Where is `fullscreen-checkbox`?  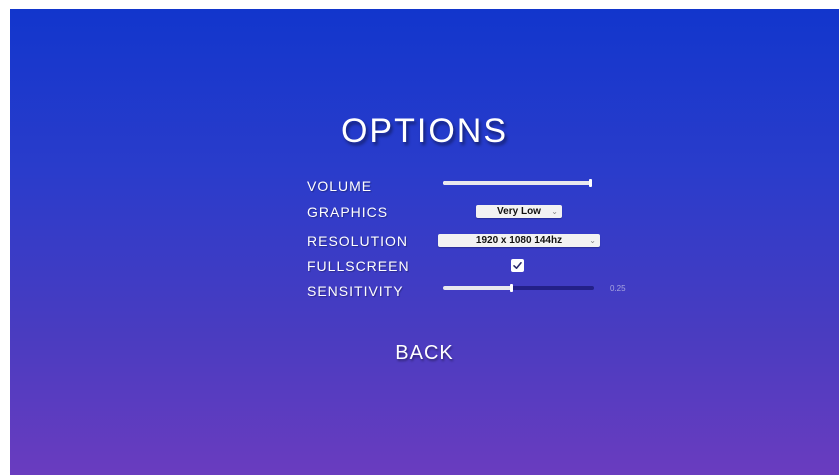
fullscreen-checkbox is located at coordinates (517, 265).